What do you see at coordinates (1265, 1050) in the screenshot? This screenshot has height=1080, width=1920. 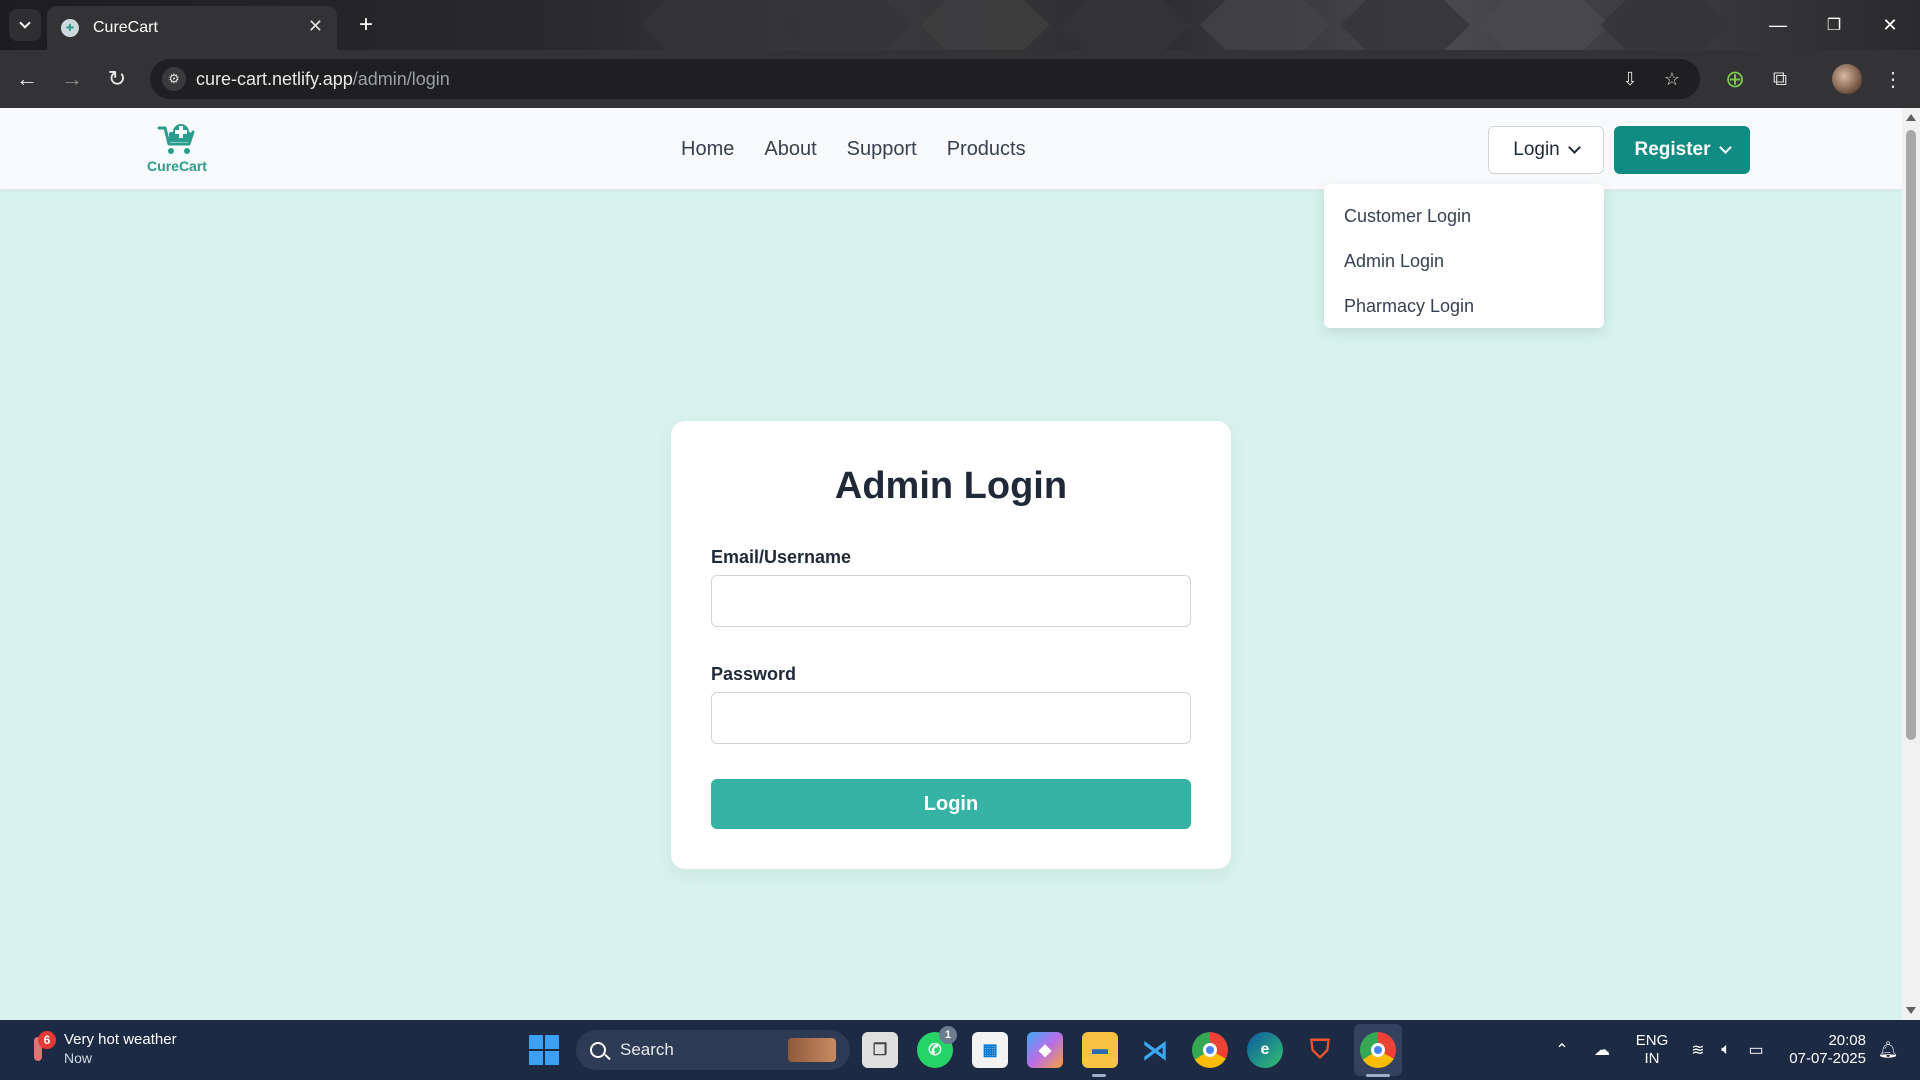 I see `edge-icon: e` at bounding box center [1265, 1050].